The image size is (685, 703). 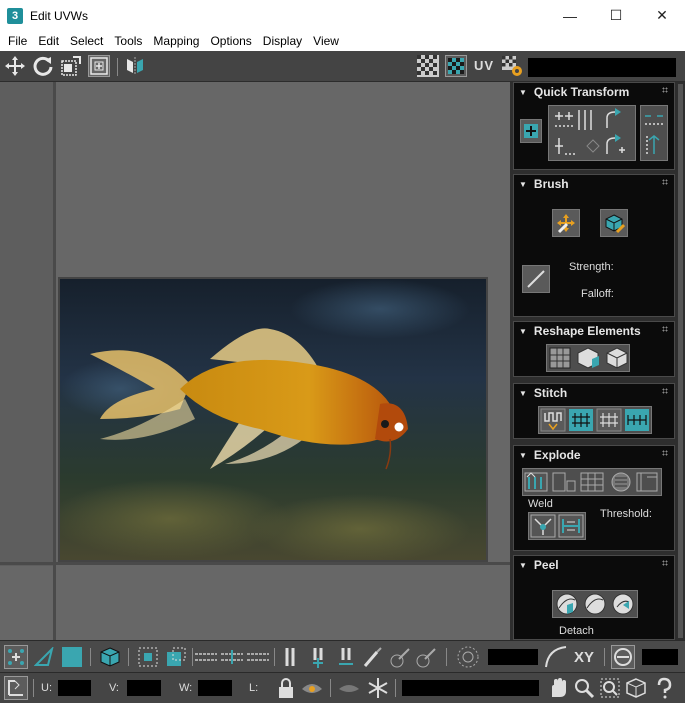 I want to click on strength-label: Strength:, so click(x=591, y=267).